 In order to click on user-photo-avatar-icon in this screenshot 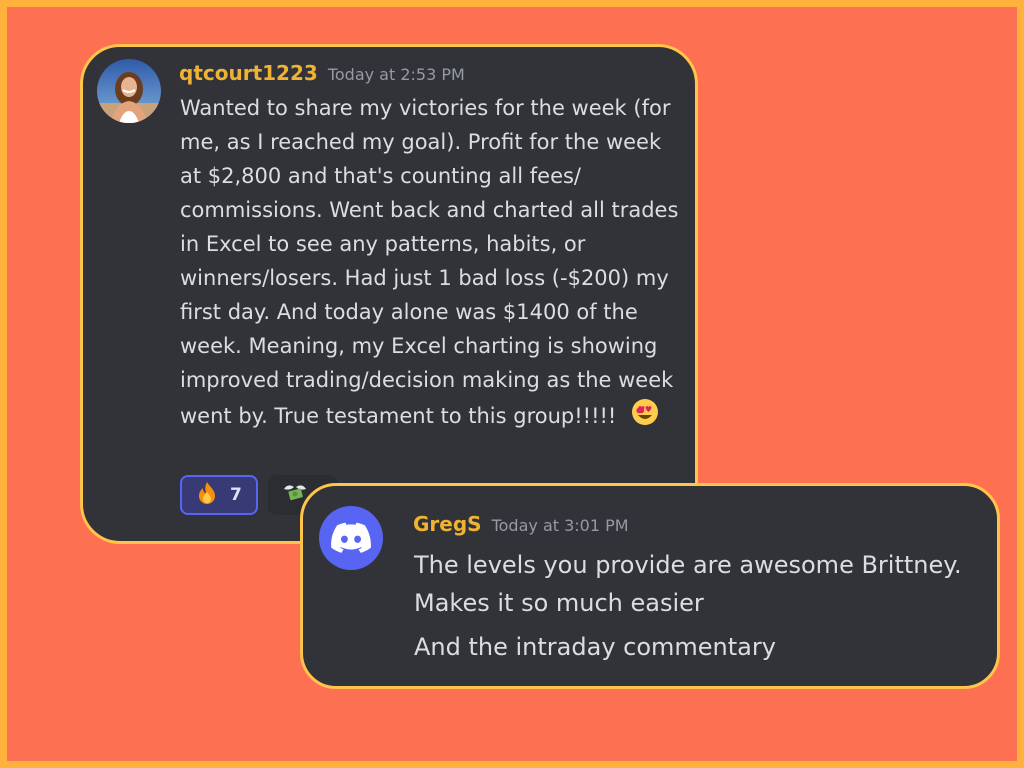, I will do `click(129, 91)`.